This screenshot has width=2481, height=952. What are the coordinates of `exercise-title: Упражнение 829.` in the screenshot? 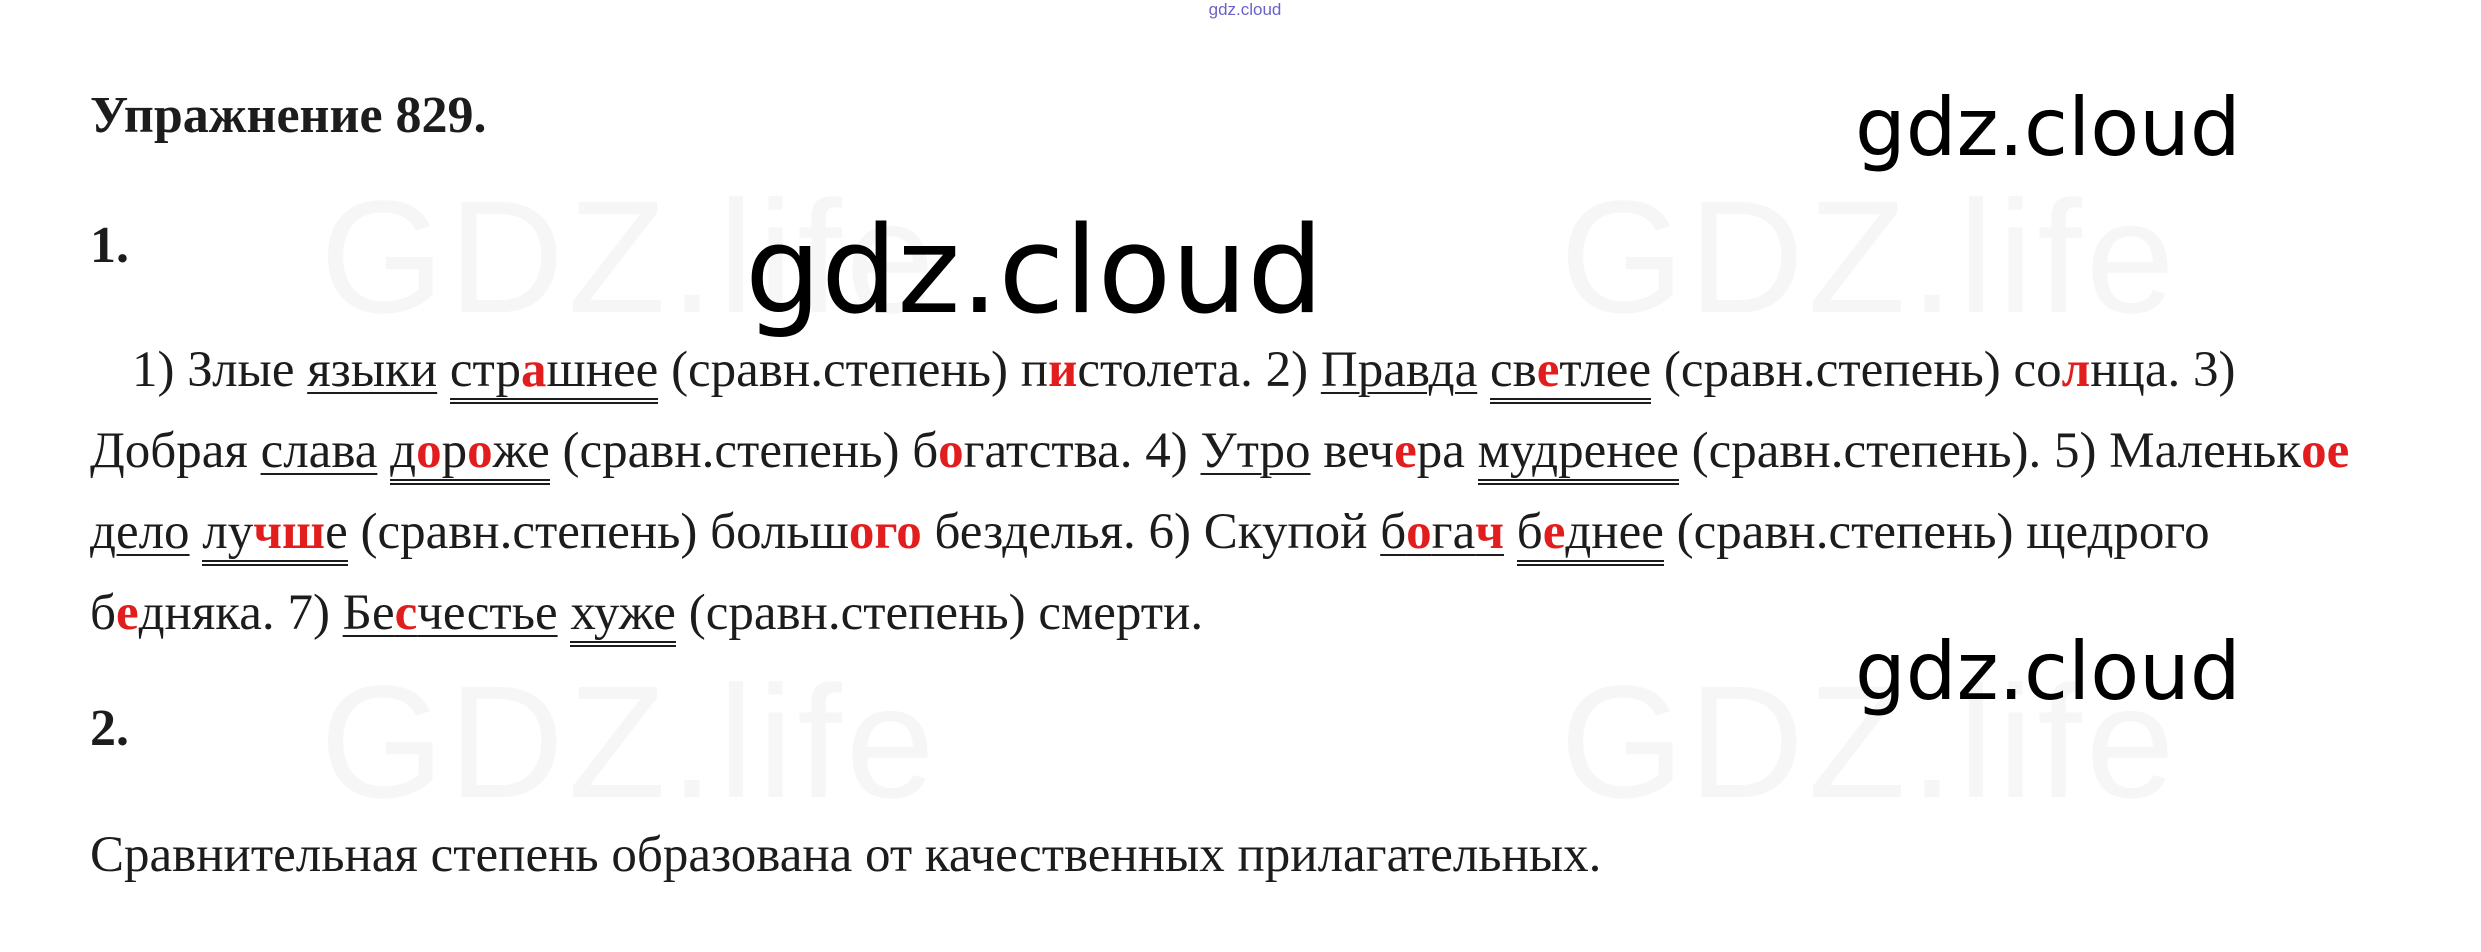 It's located at (288, 115).